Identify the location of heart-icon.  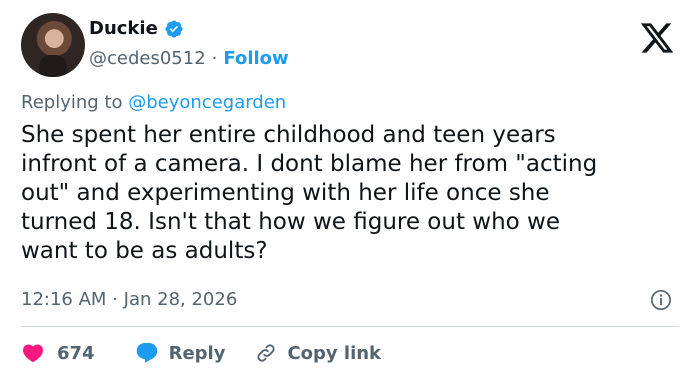
(33, 353).